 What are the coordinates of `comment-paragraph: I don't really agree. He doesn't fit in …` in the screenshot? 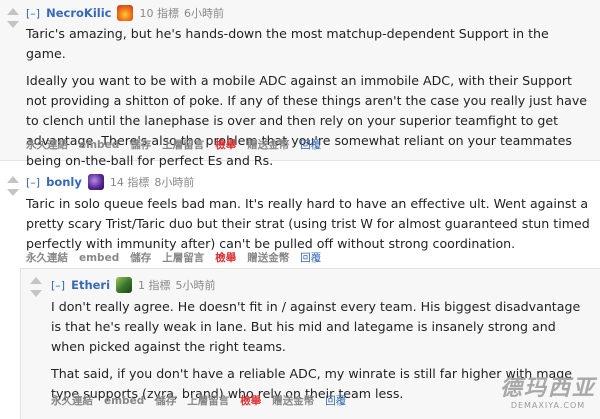 It's located at (316, 326).